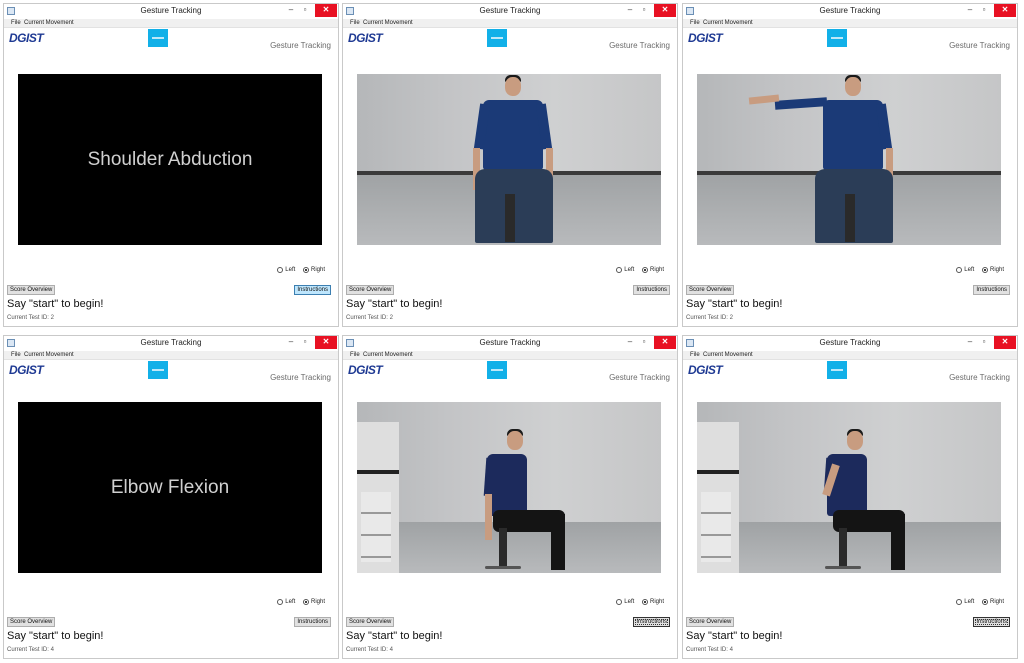  I want to click on radio-right-label: Right, so click(317, 270).